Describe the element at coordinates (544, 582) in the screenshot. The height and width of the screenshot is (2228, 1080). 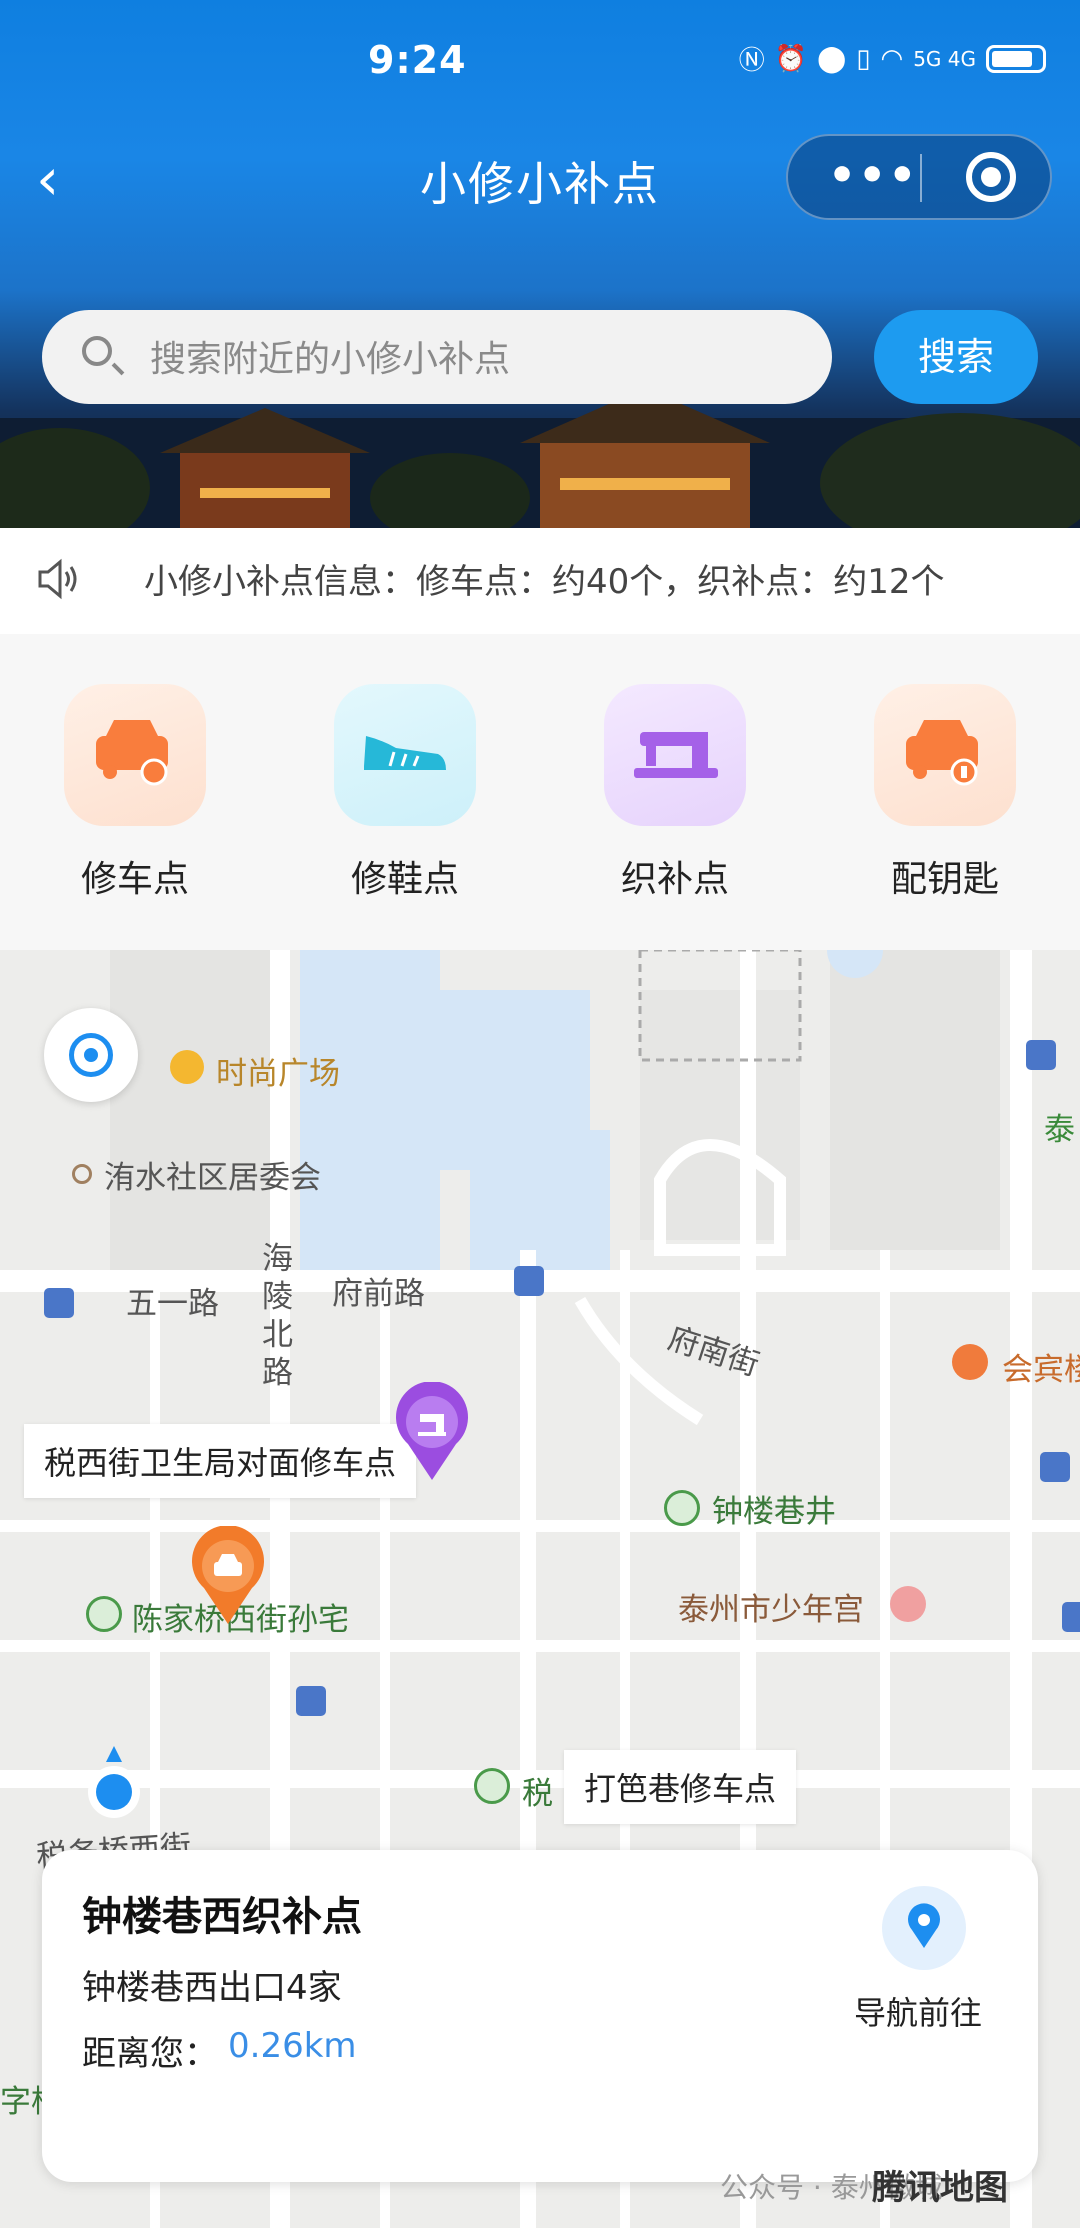
I see `notice-text: 小修小补点信息：修车点：约40个，织补点：约12个` at that location.